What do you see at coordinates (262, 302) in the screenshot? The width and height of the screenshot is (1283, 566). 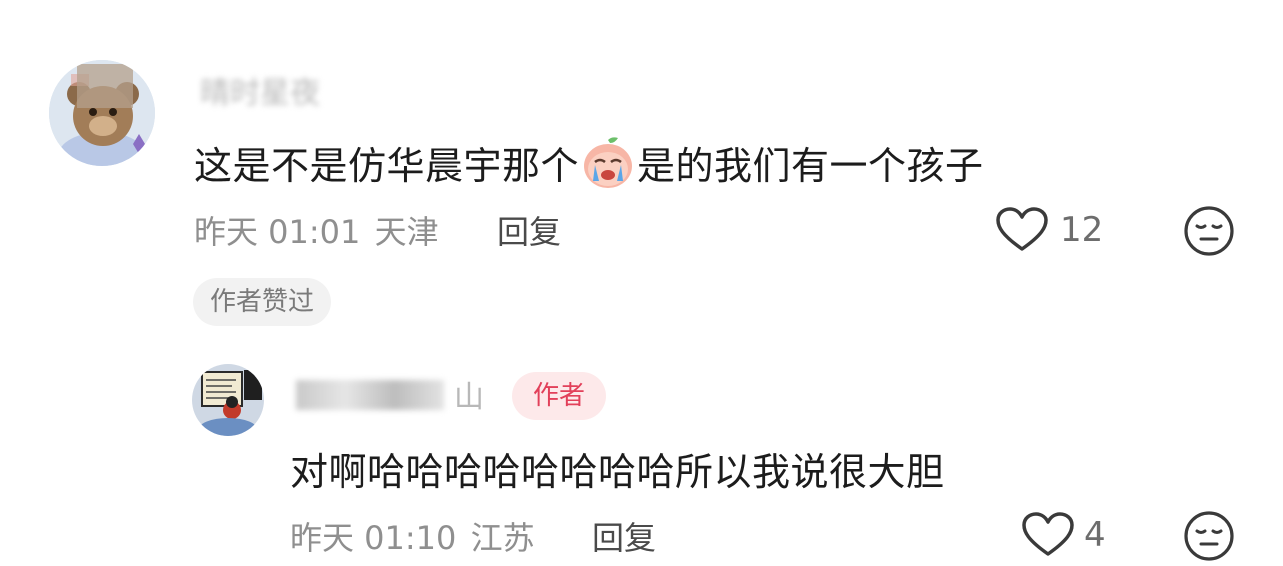 I see `author-liked-badge: 作者赞过` at bounding box center [262, 302].